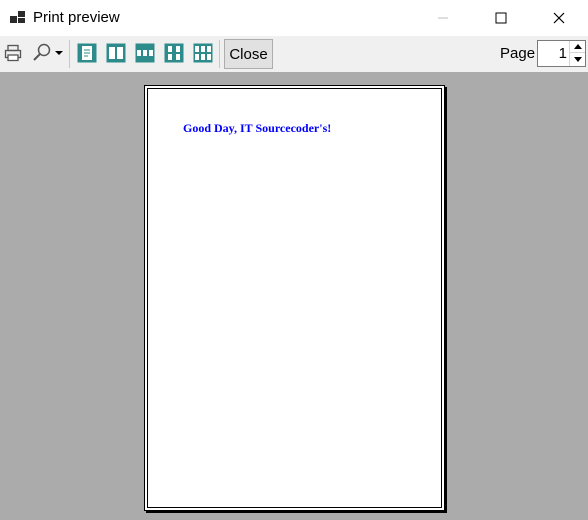 This screenshot has width=588, height=520. Describe the element at coordinates (59, 53) in the screenshot. I see `chevron-down-icon` at that location.